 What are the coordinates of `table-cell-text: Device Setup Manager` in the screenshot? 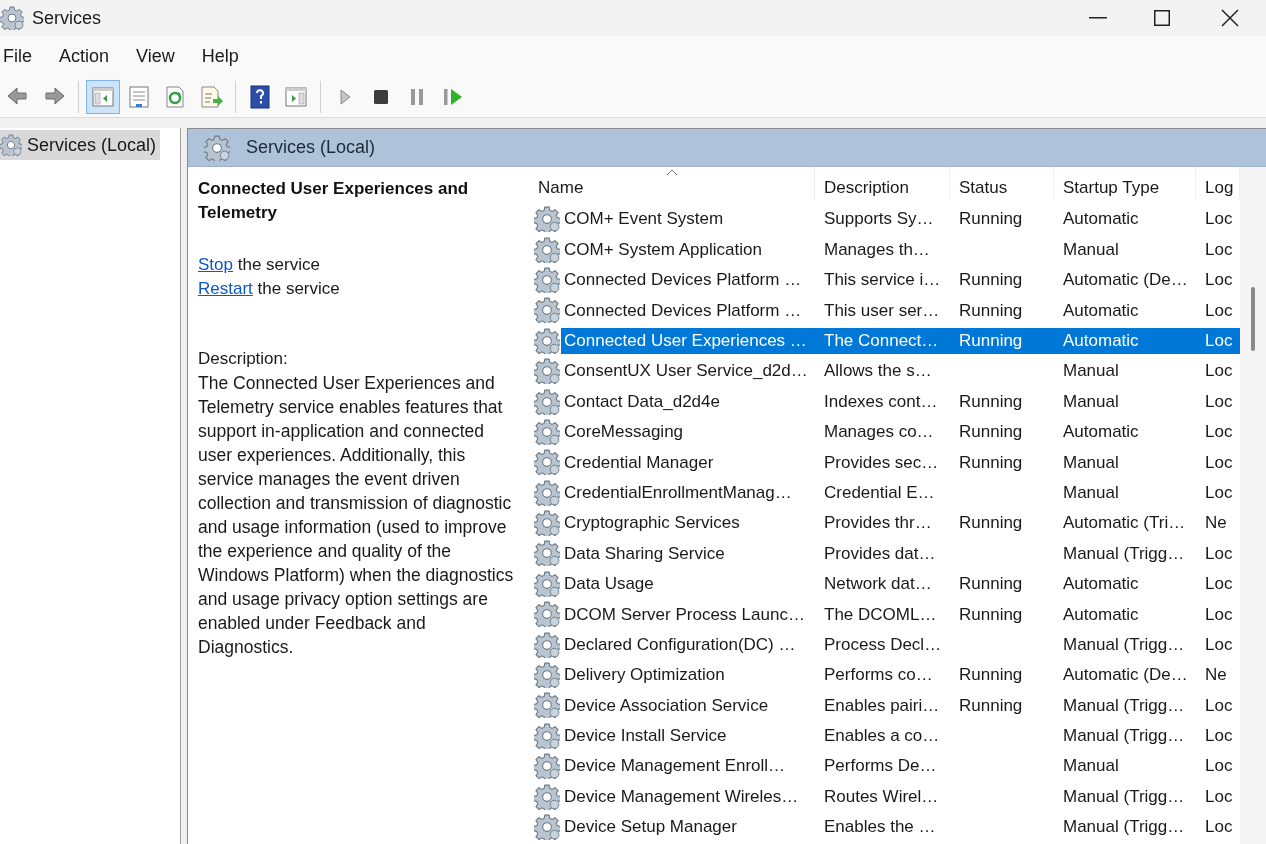 It's located at (650, 827).